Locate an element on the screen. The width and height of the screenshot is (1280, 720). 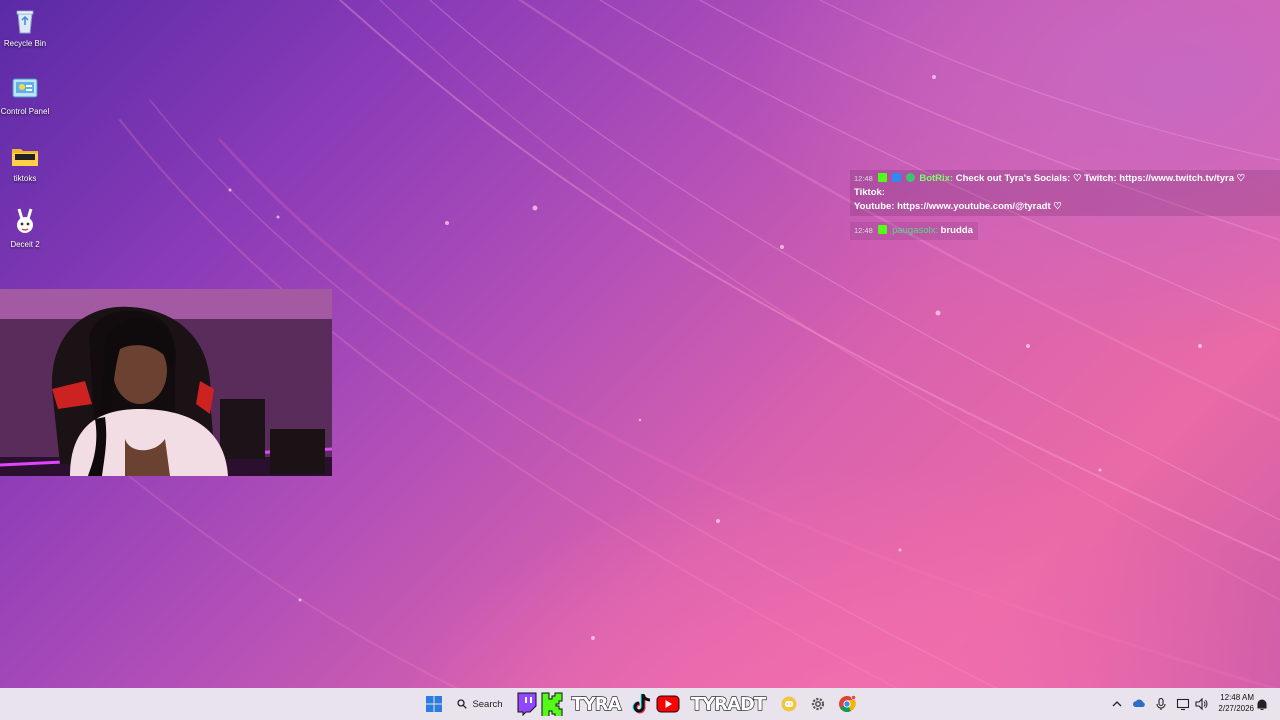
notification-button is located at coordinates (1262, 704).